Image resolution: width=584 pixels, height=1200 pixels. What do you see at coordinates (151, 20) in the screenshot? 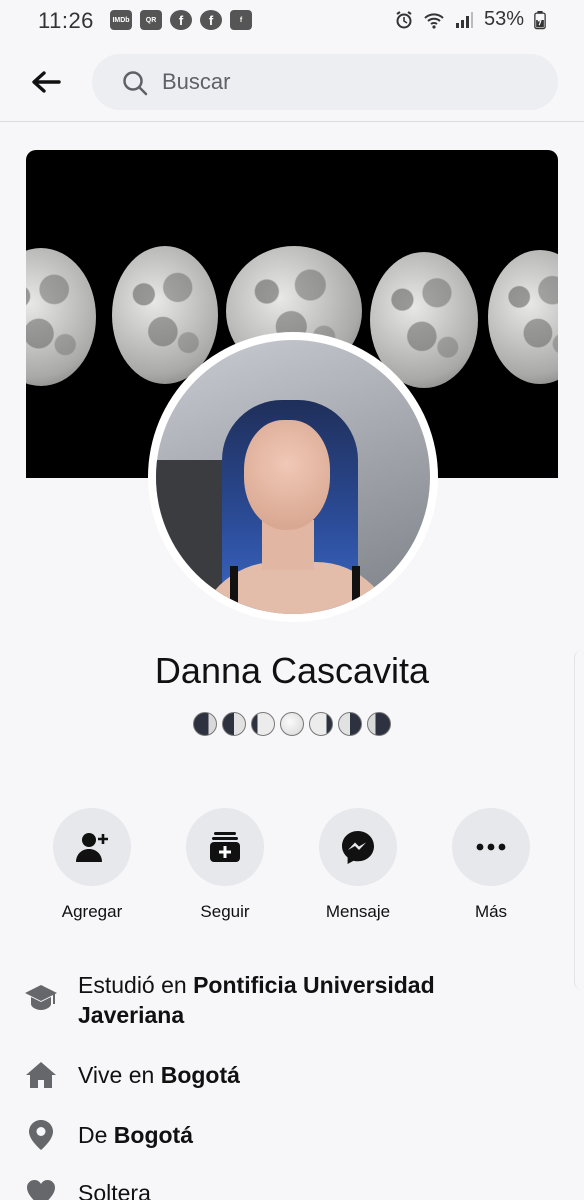
I see `qr-app-icon: QR` at bounding box center [151, 20].